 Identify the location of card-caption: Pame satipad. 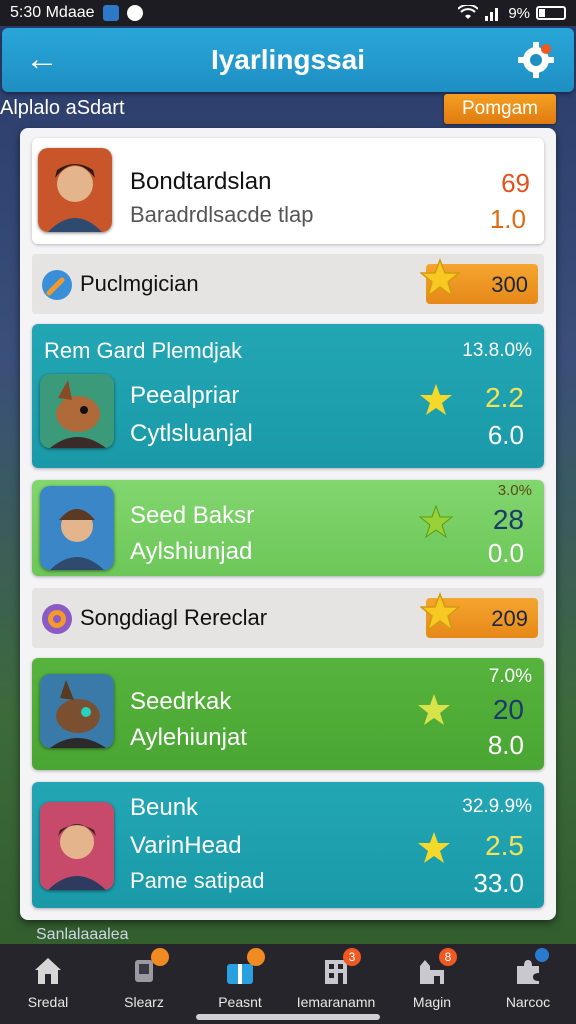
(197, 880).